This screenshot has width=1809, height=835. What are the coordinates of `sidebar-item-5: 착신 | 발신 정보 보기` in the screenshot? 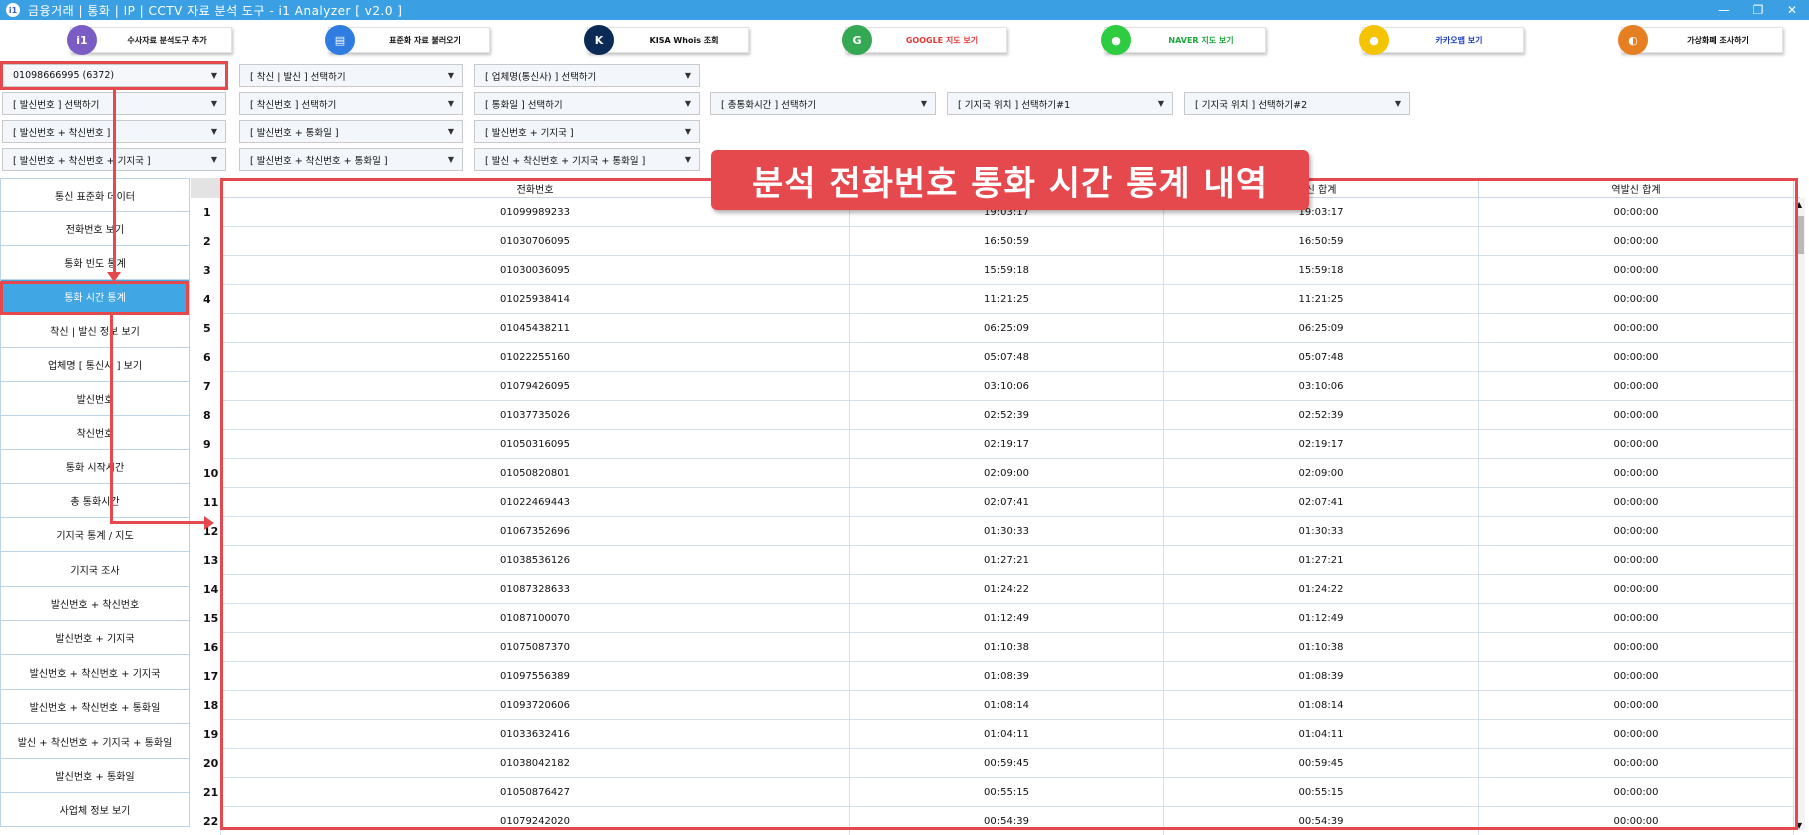 It's located at (95, 331).